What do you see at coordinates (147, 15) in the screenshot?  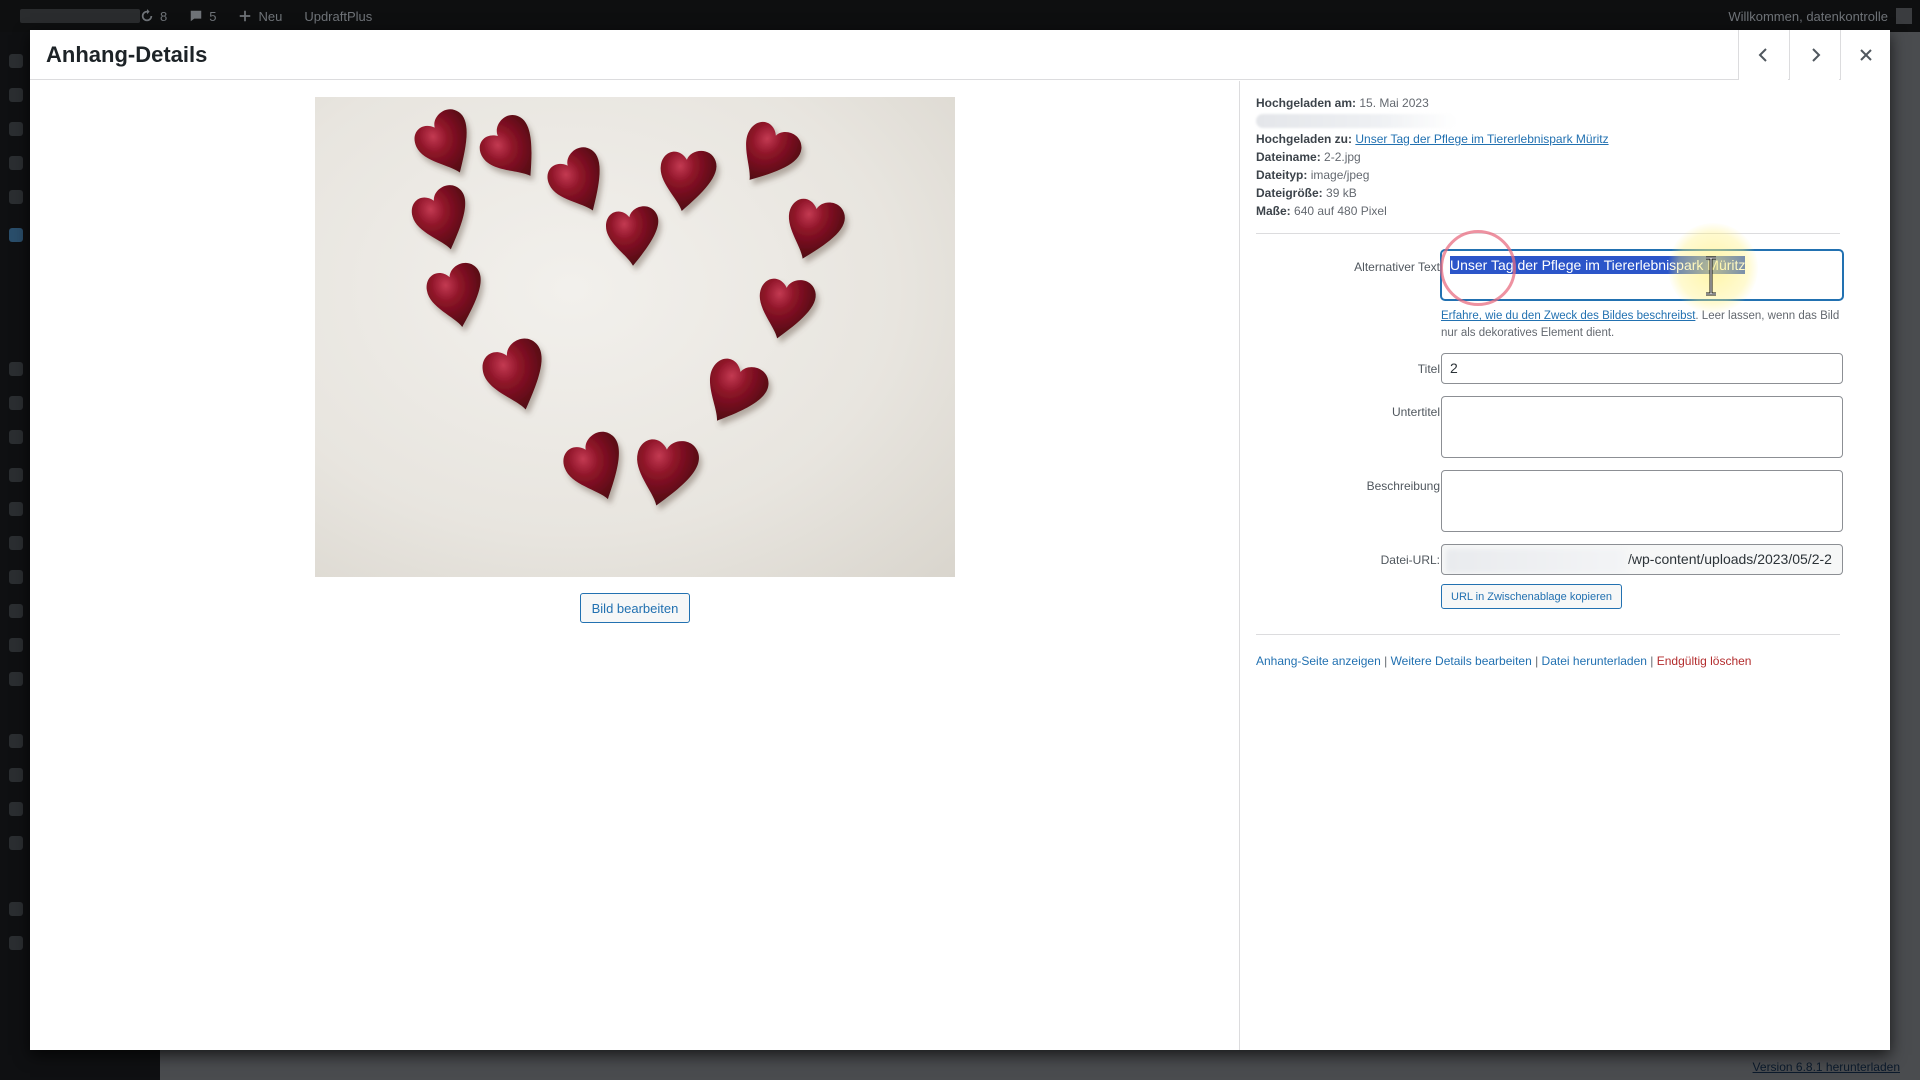 I see `refresh-icon` at bounding box center [147, 15].